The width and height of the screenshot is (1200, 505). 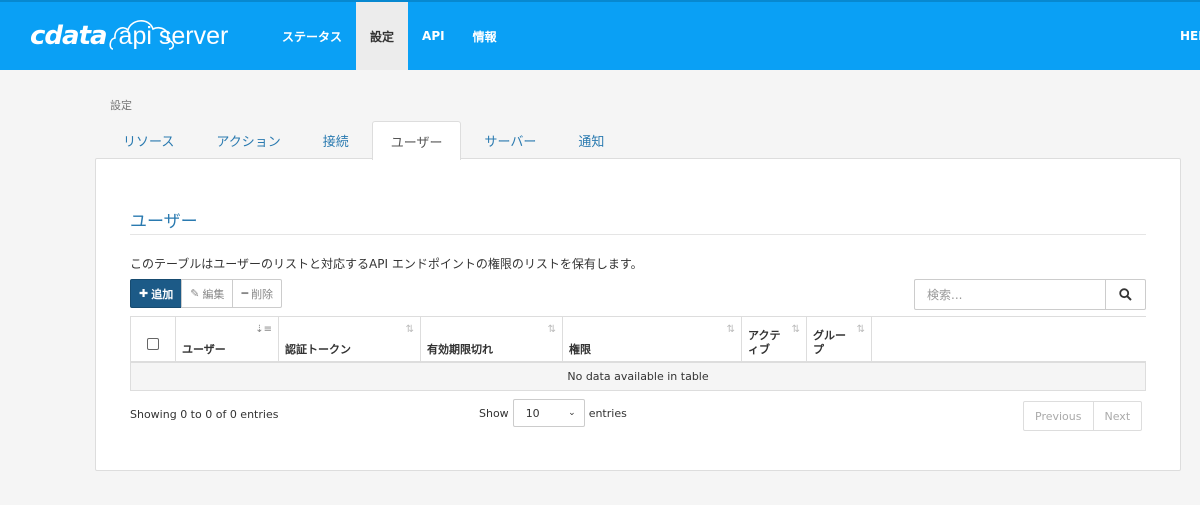 What do you see at coordinates (382, 36) in the screenshot?
I see `nav-settings: 設定` at bounding box center [382, 36].